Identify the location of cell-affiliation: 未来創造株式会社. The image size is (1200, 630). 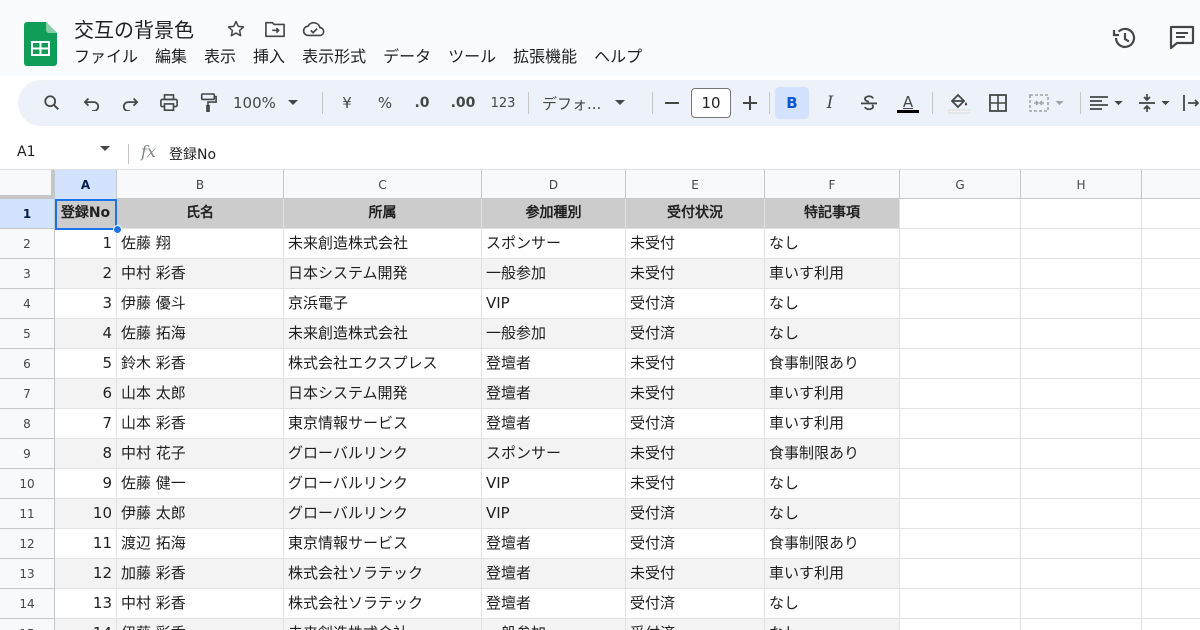
(383, 624).